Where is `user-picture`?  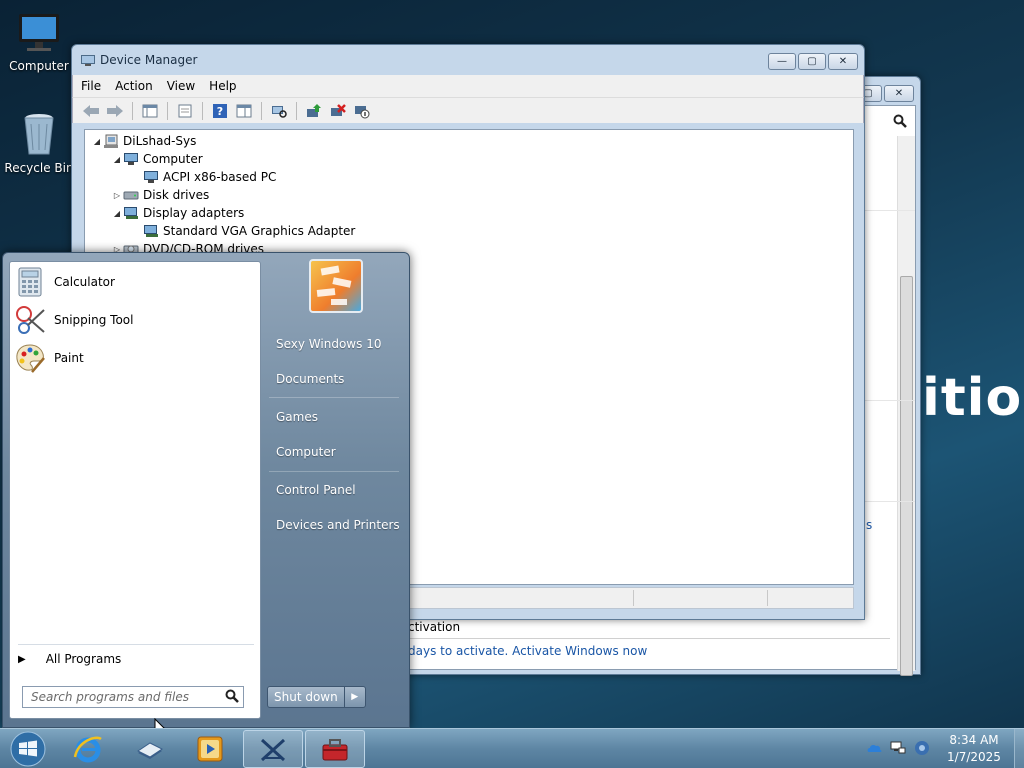
user-picture is located at coordinates (336, 286).